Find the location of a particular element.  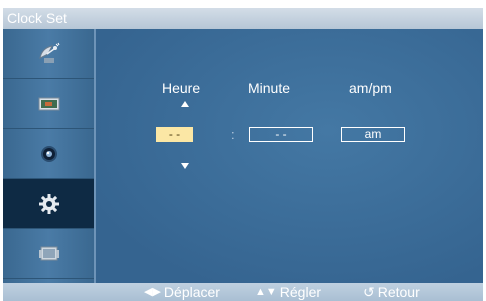

hint-return: ↺ Retour is located at coordinates (391, 292).